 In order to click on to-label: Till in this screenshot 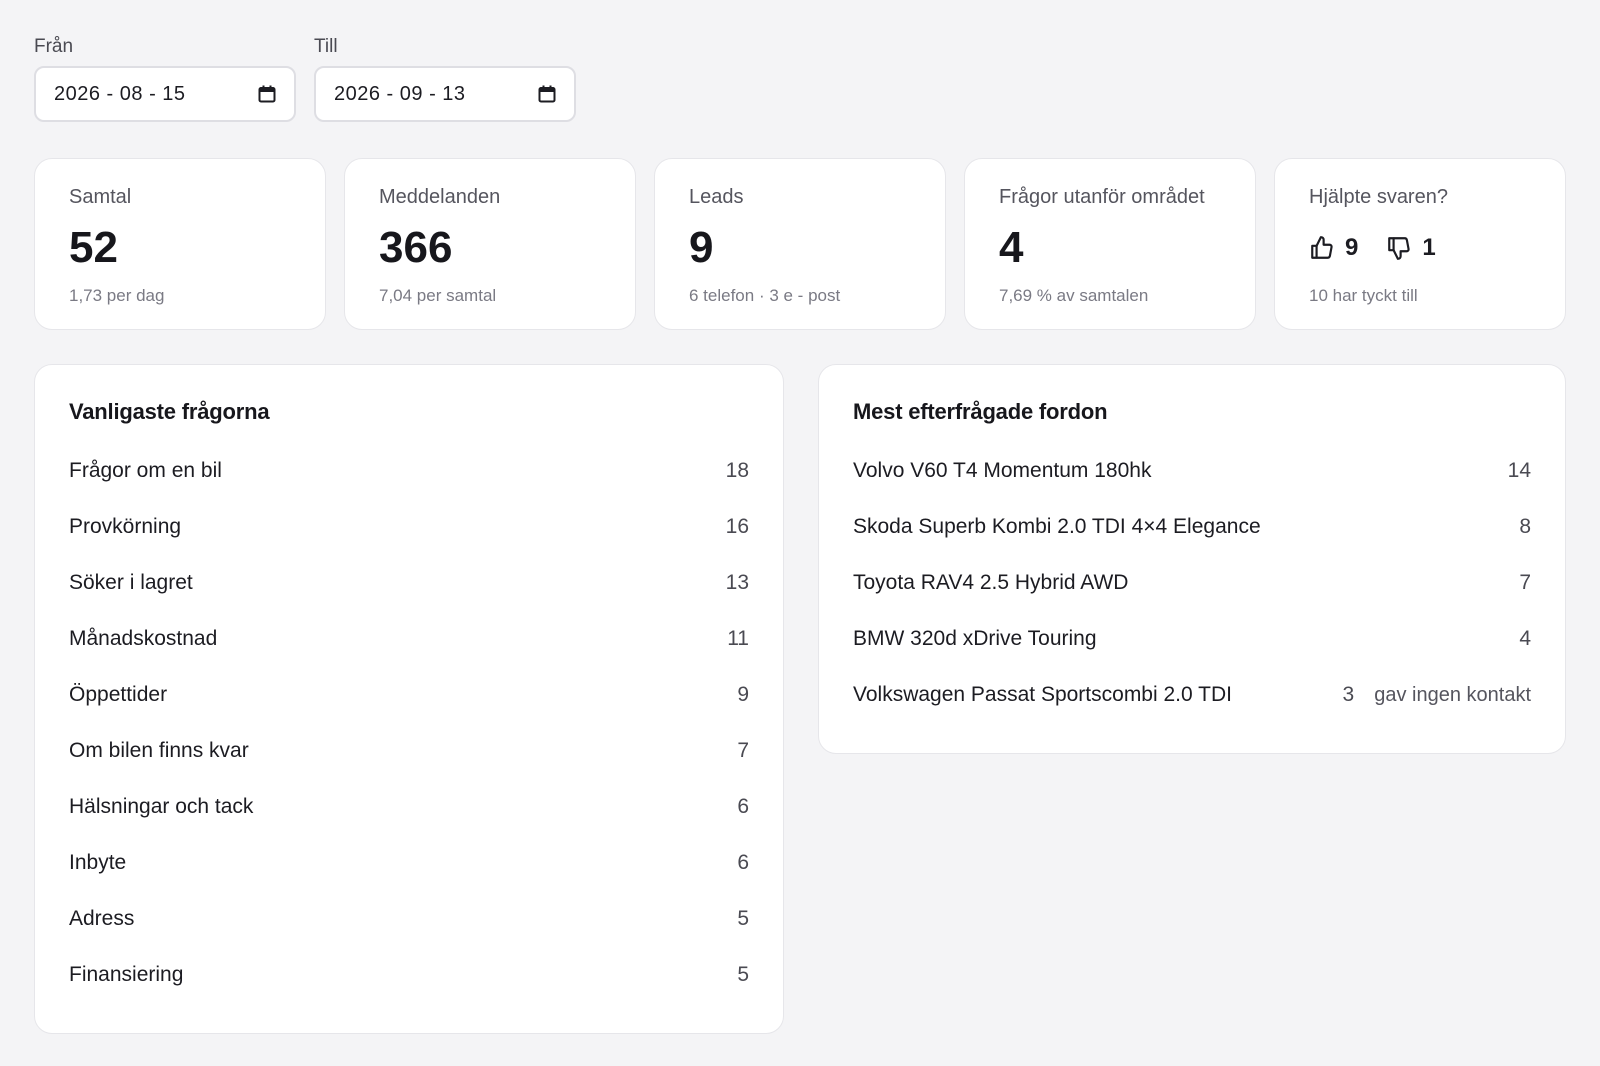, I will do `click(326, 46)`.